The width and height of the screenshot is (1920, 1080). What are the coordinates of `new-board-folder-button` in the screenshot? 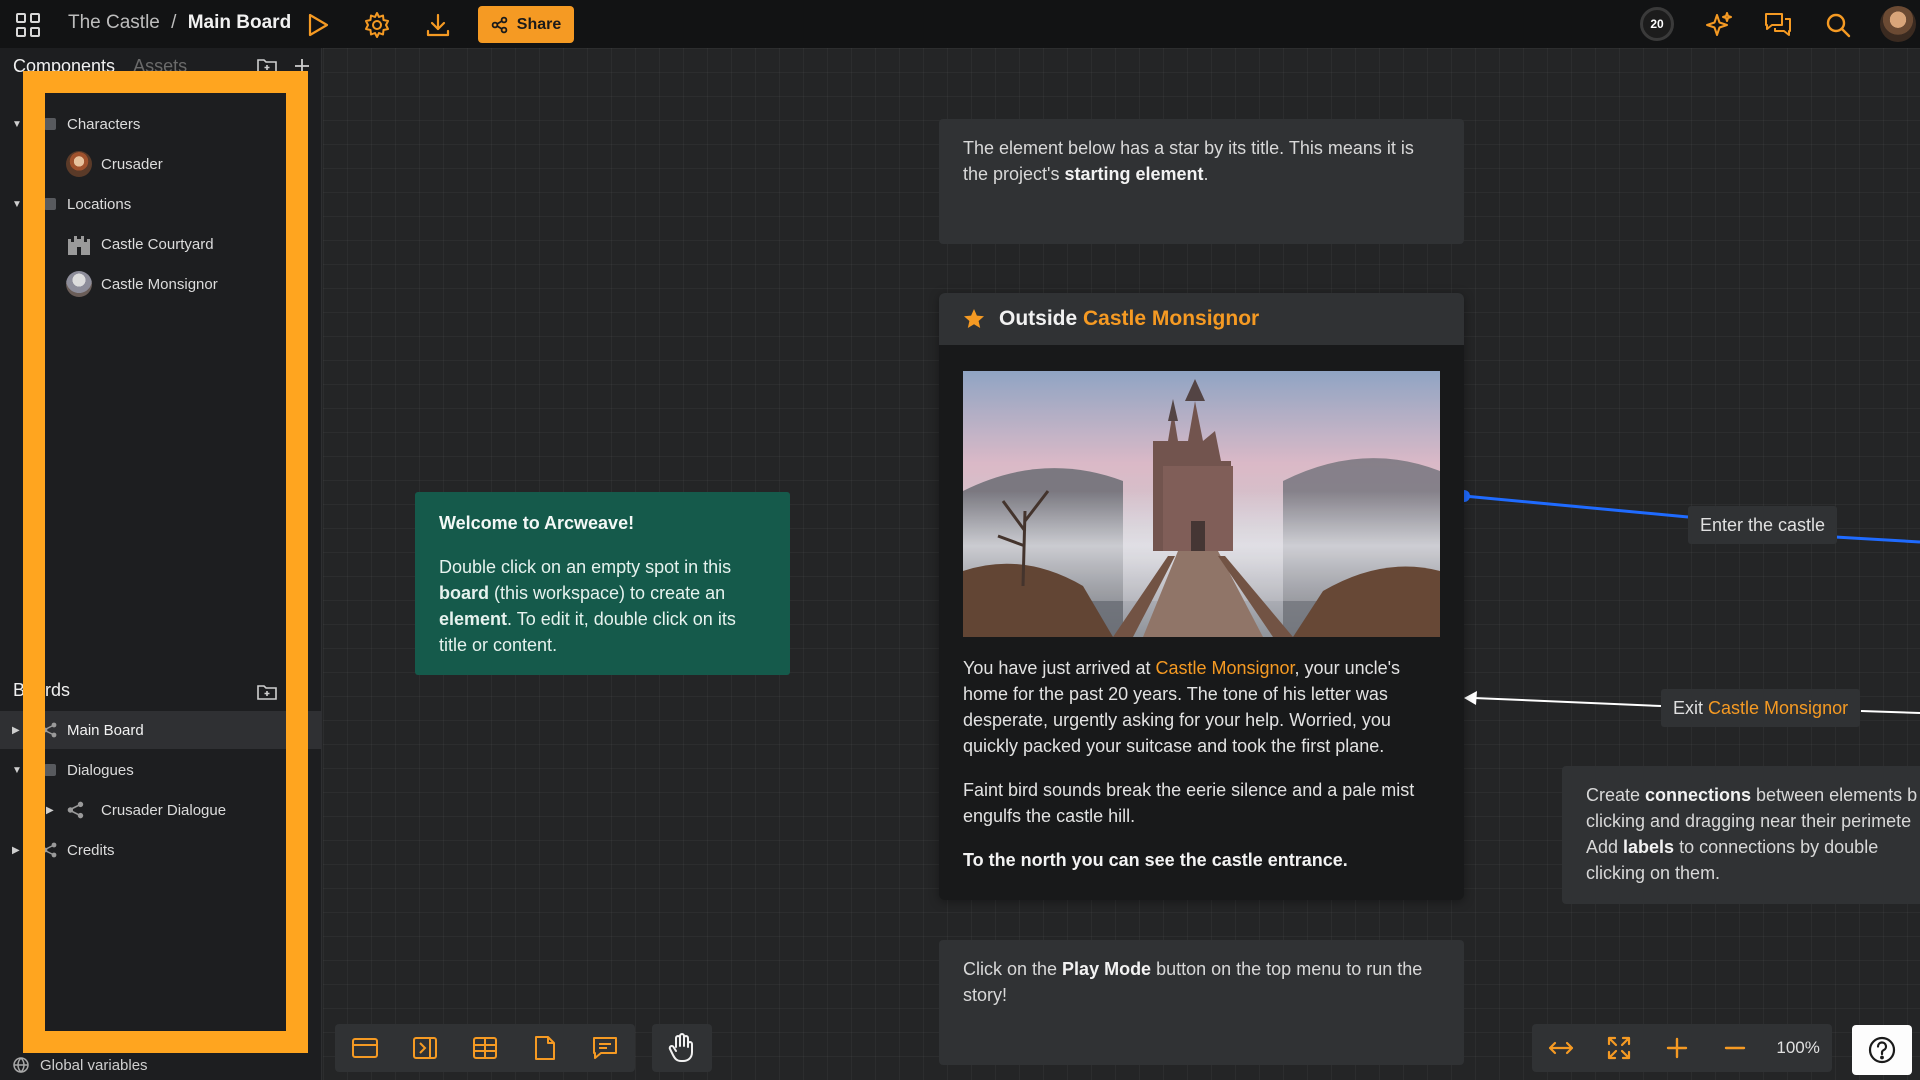 It's located at (267, 692).